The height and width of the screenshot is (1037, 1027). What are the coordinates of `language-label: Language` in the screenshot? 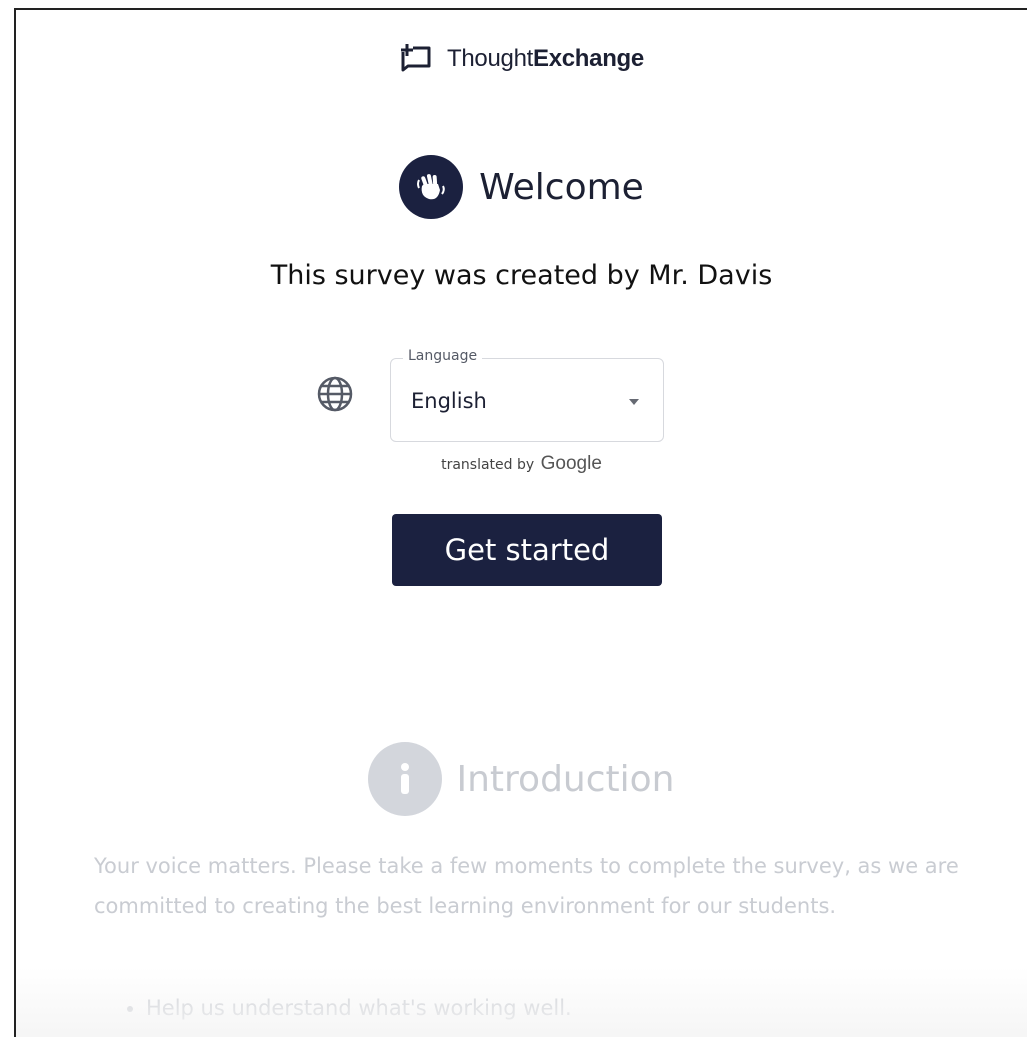 It's located at (443, 356).